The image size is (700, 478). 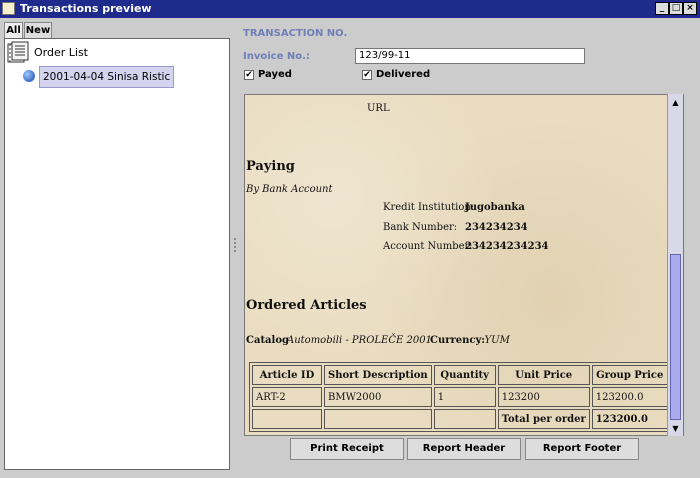 I want to click on scroll-down-icon: ▼, so click(x=675, y=428).